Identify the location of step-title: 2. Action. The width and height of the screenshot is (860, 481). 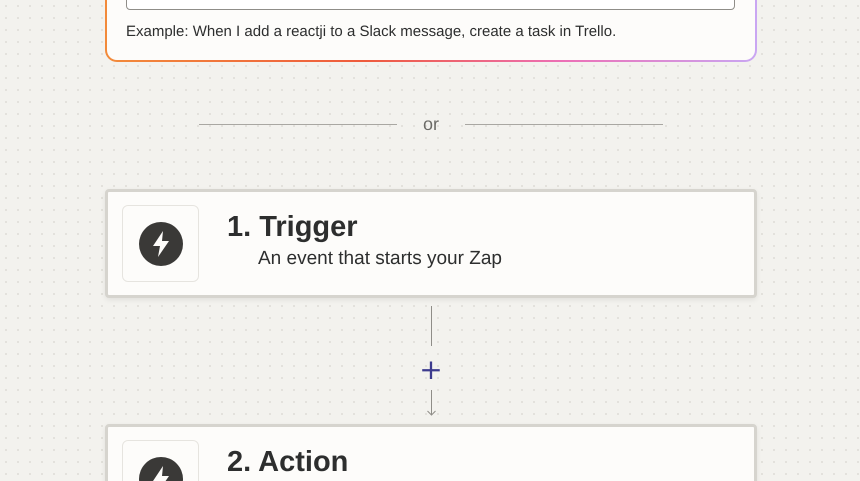
(287, 462).